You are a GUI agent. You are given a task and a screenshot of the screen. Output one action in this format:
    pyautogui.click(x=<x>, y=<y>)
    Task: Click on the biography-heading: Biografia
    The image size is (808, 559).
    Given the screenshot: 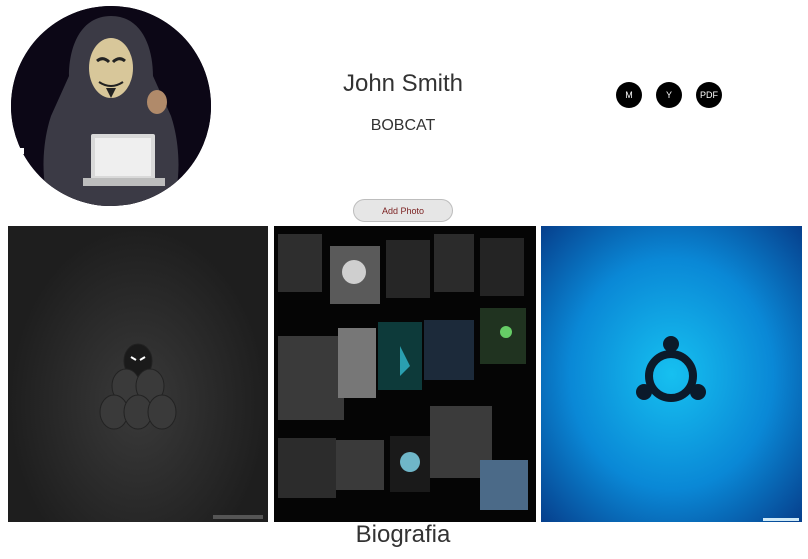 What is the action you would take?
    pyautogui.click(x=403, y=534)
    